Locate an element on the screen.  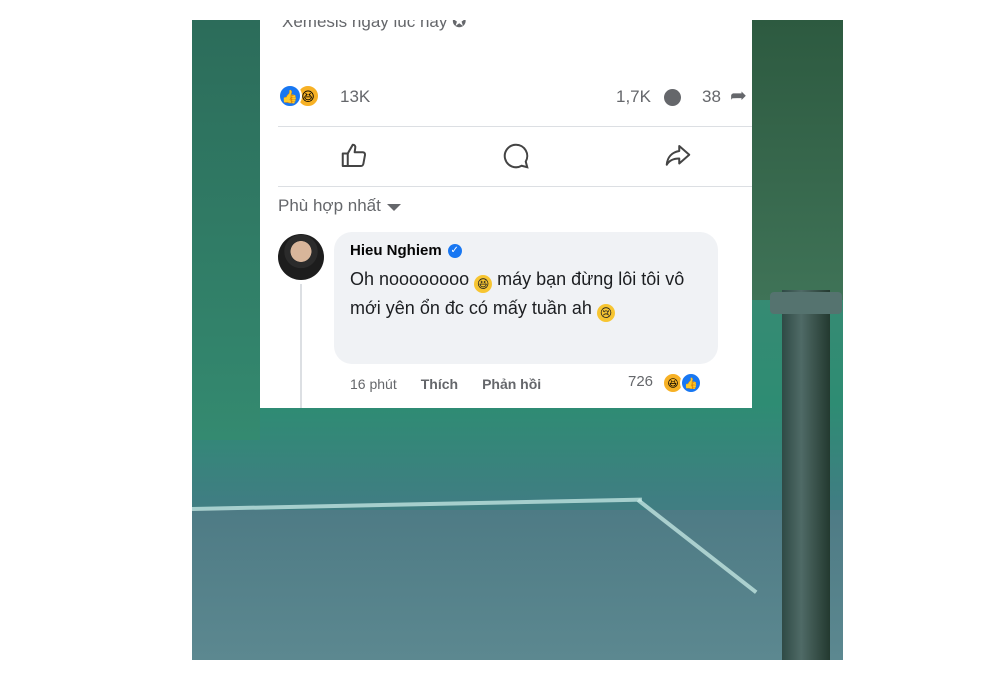
comment-bubble-icon is located at coordinates (672, 97).